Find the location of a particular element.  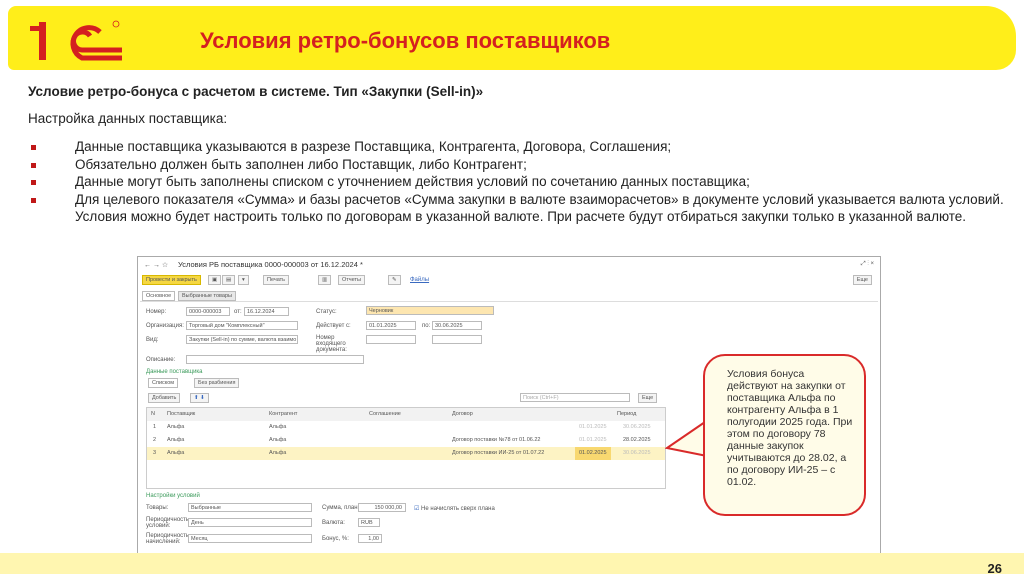

description-label: Описание: is located at coordinates (161, 360).